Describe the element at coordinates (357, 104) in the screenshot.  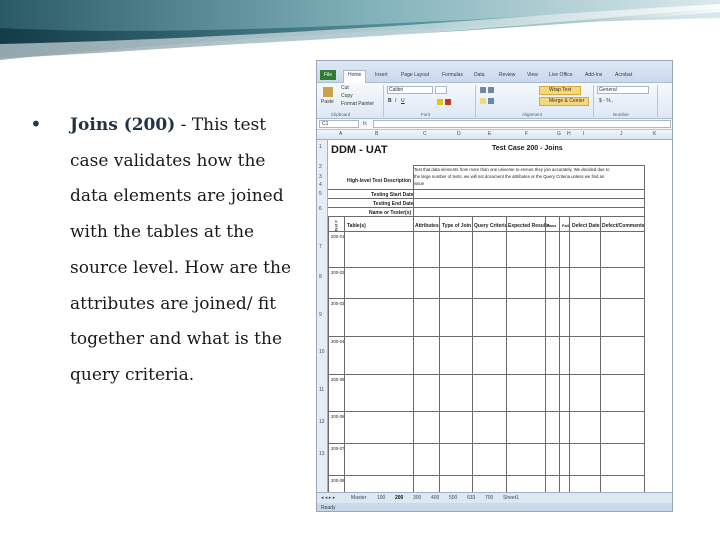
I see `format-painter-button: Format Painter` at that location.